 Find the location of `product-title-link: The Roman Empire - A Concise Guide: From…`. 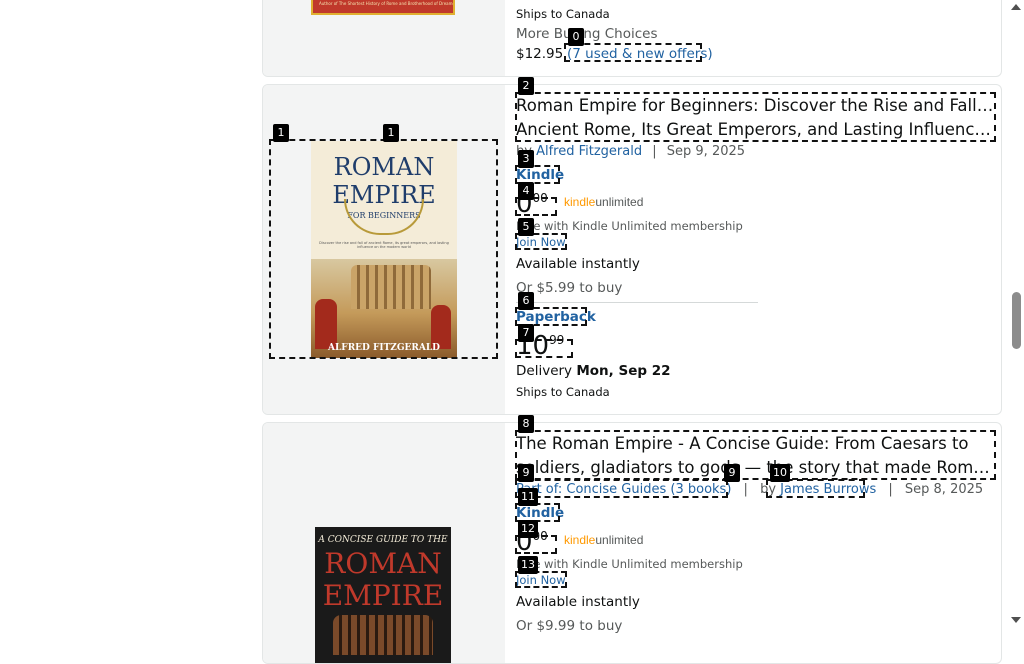

product-title-link: The Roman Empire - A Concise Guide: From… is located at coordinates (755, 456).